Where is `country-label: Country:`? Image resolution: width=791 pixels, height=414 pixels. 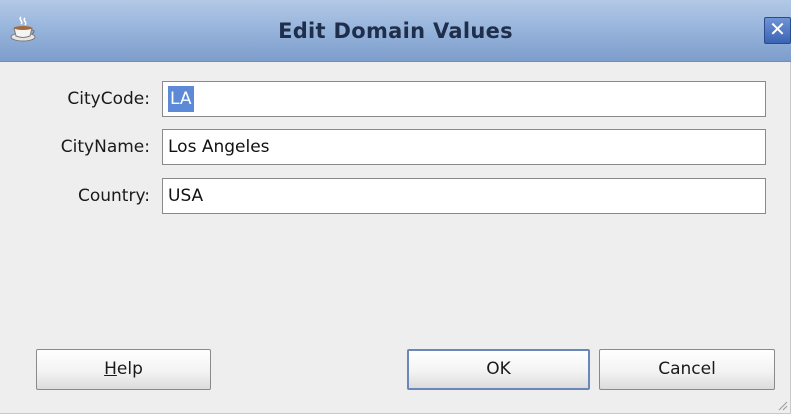 country-label: Country: is located at coordinates (113, 196).